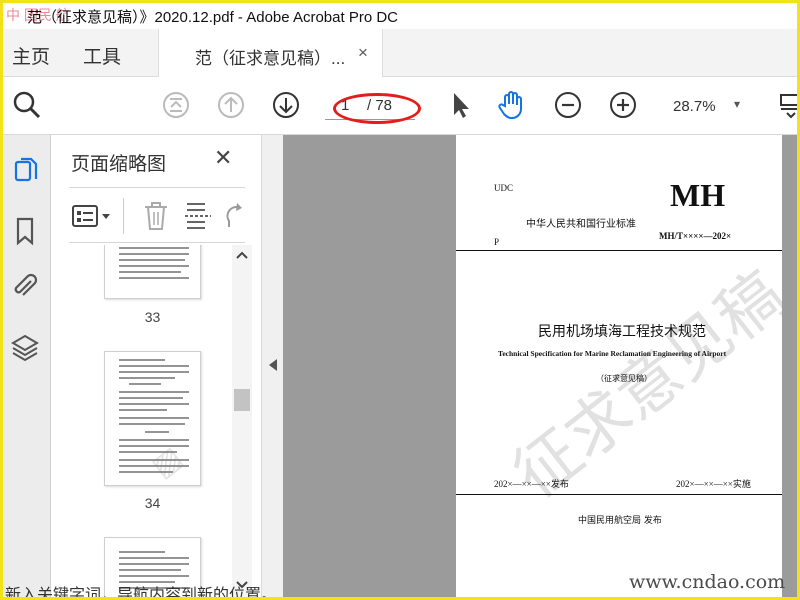  What do you see at coordinates (622, 332) in the screenshot?
I see `title-chinese: 民用机场填海工程技术规范` at bounding box center [622, 332].